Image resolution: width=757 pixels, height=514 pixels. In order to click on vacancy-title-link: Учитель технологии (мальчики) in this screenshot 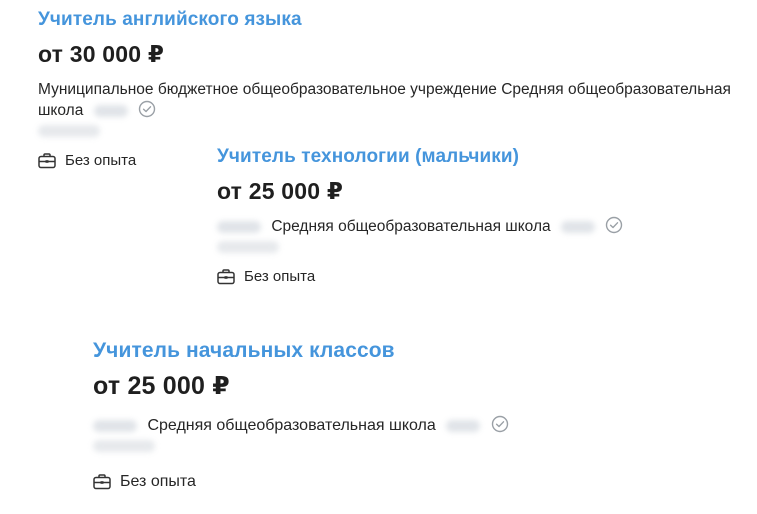, I will do `click(368, 157)`.